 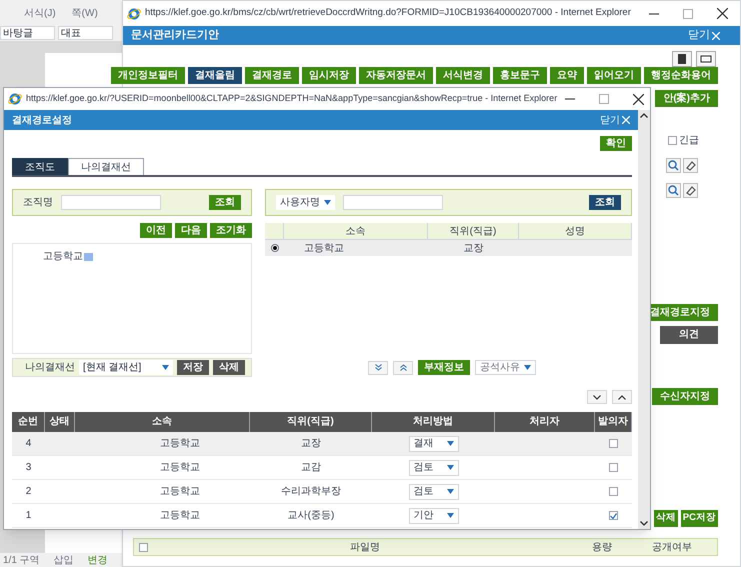 I want to click on table-cell-text: 4, so click(x=28, y=444).